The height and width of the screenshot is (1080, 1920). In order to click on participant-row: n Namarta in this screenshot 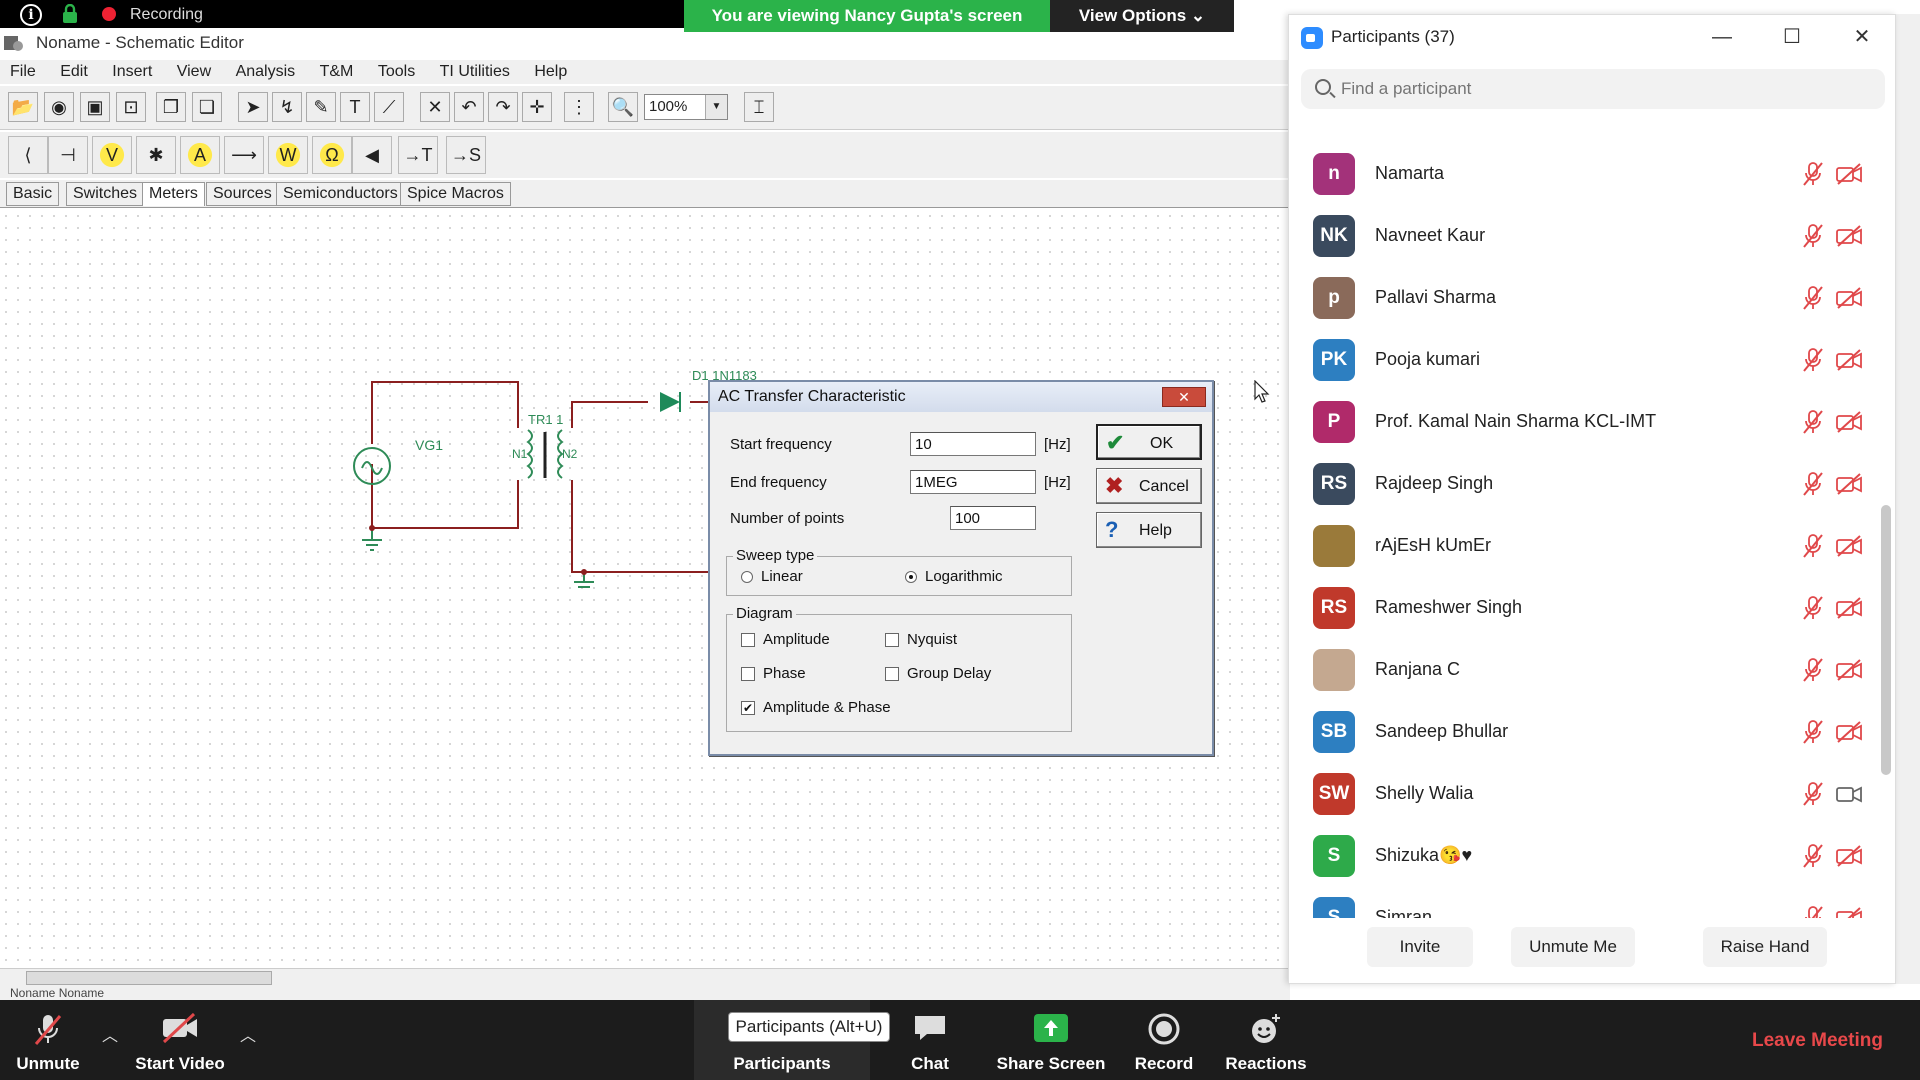, I will do `click(1584, 174)`.